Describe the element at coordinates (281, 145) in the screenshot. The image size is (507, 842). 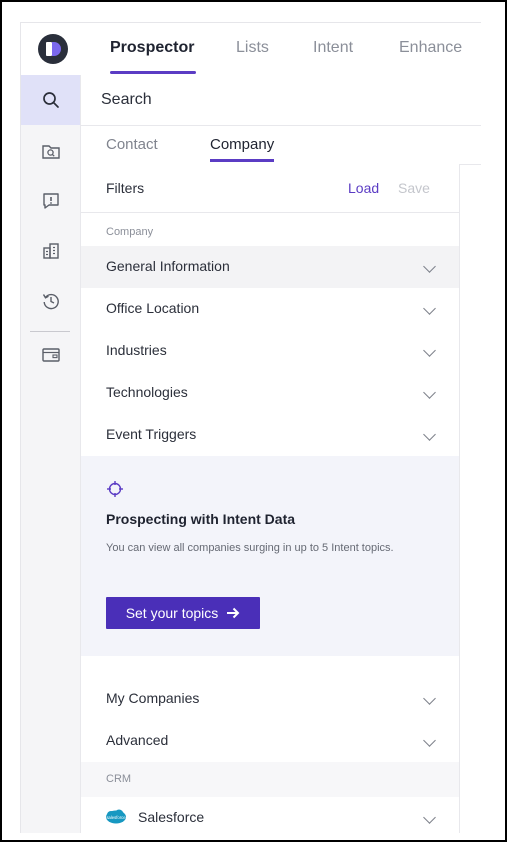
I see `subtabs: Contact Company` at that location.